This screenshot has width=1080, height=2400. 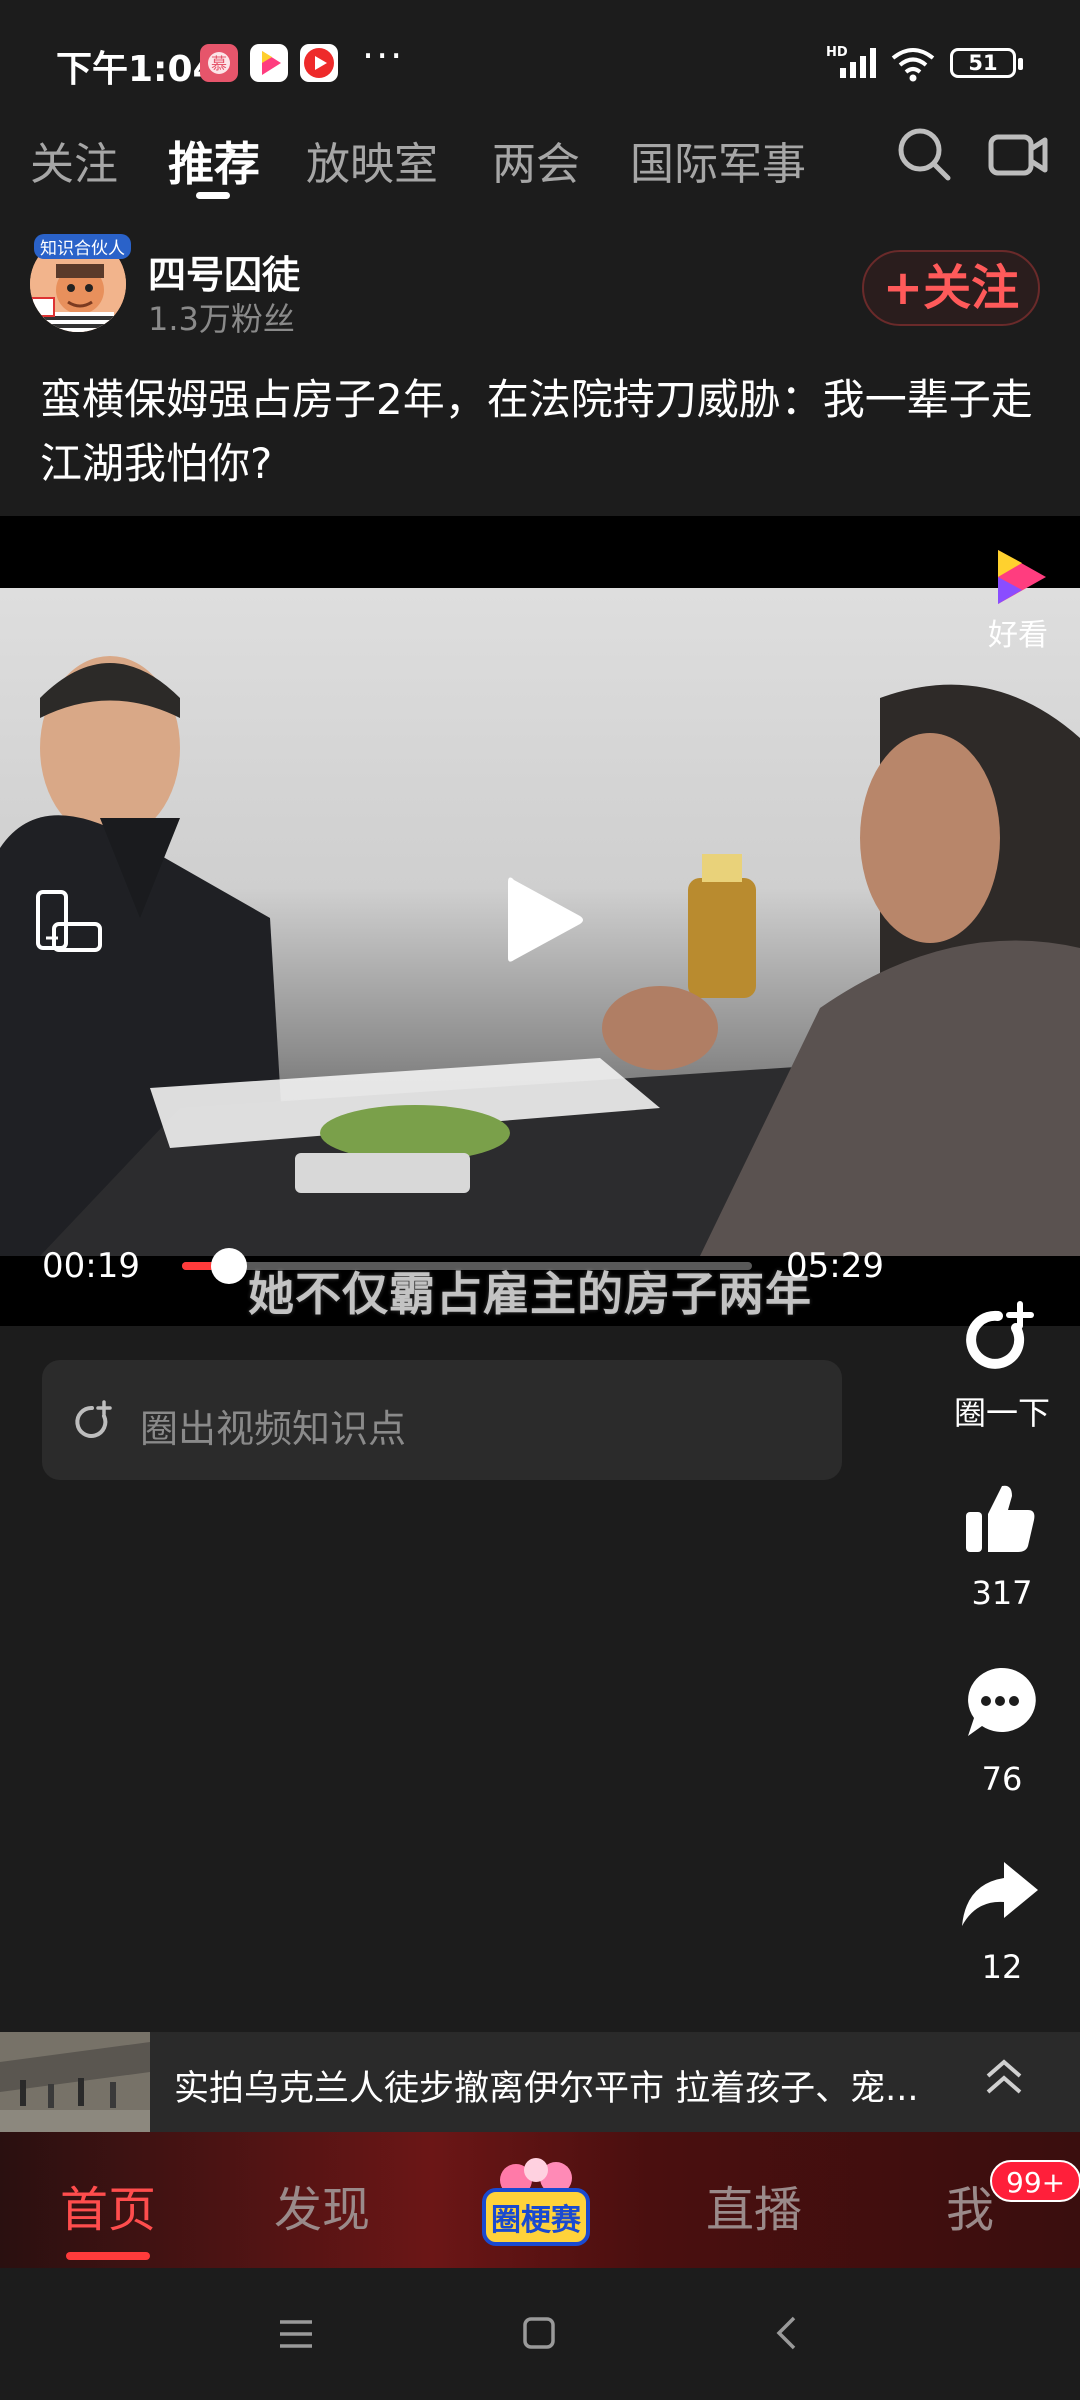 What do you see at coordinates (108, 2205) in the screenshot?
I see `nav-home: 首页` at bounding box center [108, 2205].